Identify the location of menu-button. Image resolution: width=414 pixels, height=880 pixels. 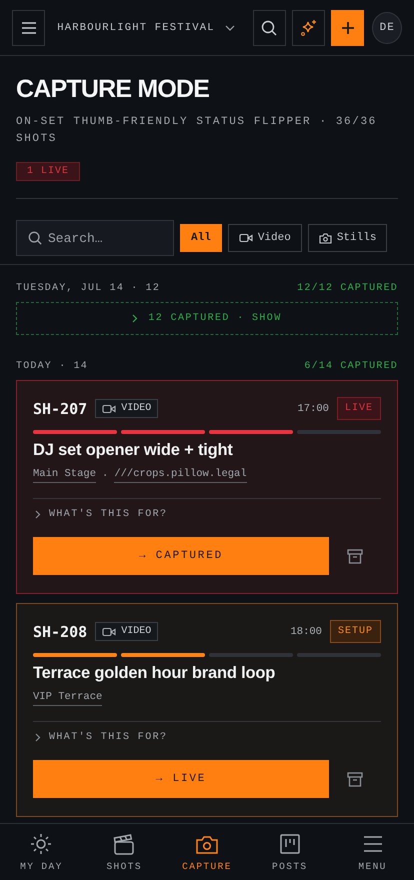
(29, 28).